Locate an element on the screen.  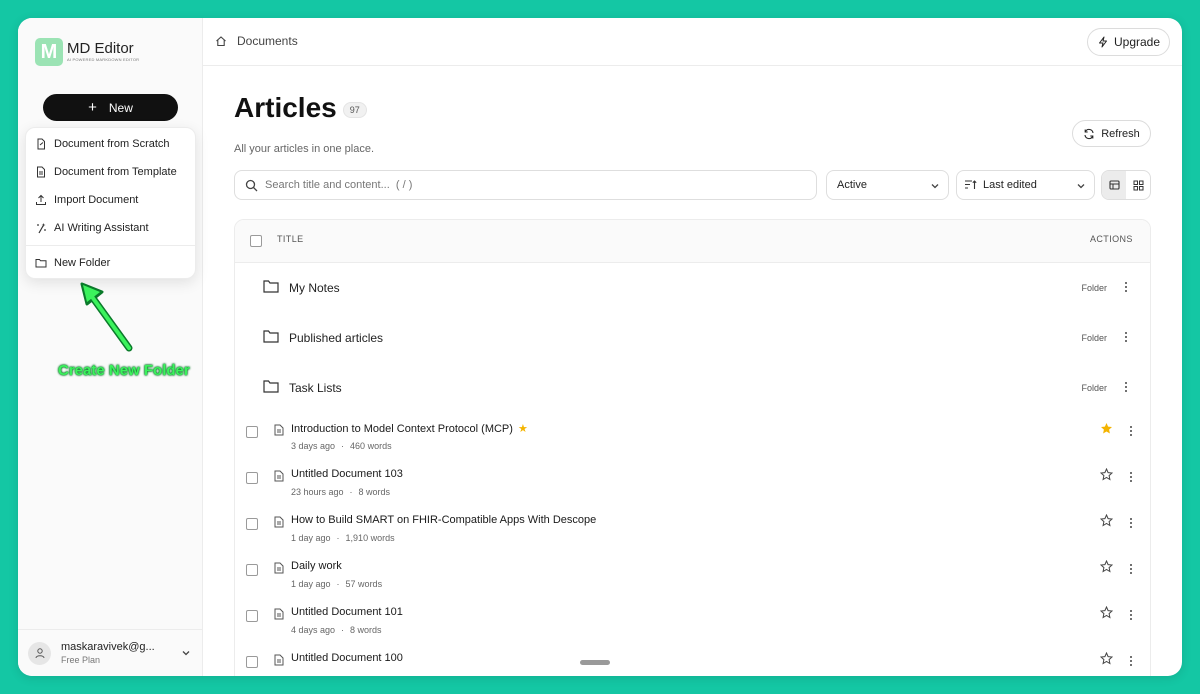
plus-icon: + is located at coordinates (92, 107).